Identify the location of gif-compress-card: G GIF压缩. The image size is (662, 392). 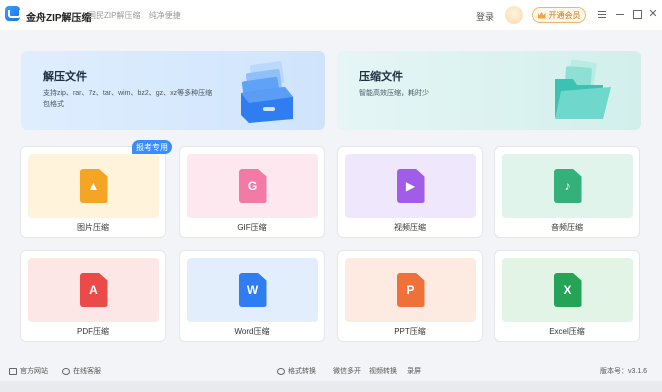
(252, 192).